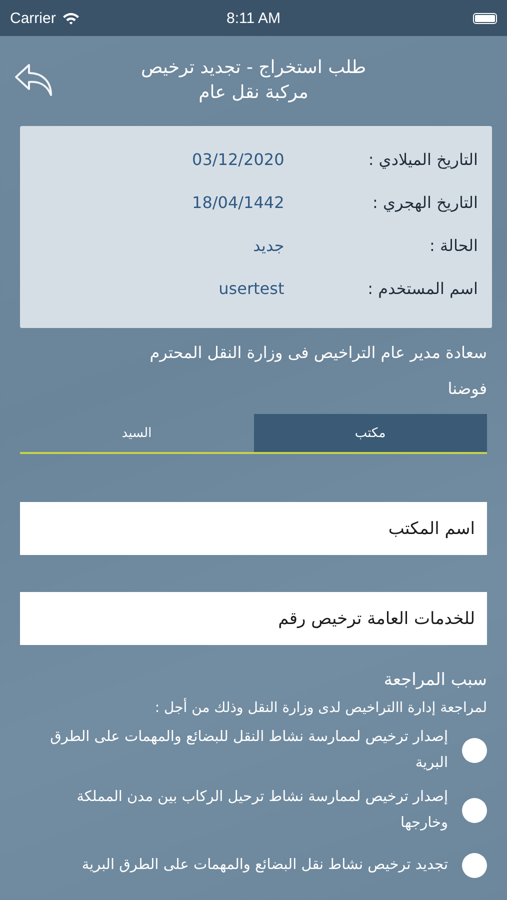 The height and width of the screenshot is (900, 507). I want to click on intro-text: لمراجعة إدارة االتراخيص لدى وزارة النقل وذلك من أجل :, so click(320, 708).